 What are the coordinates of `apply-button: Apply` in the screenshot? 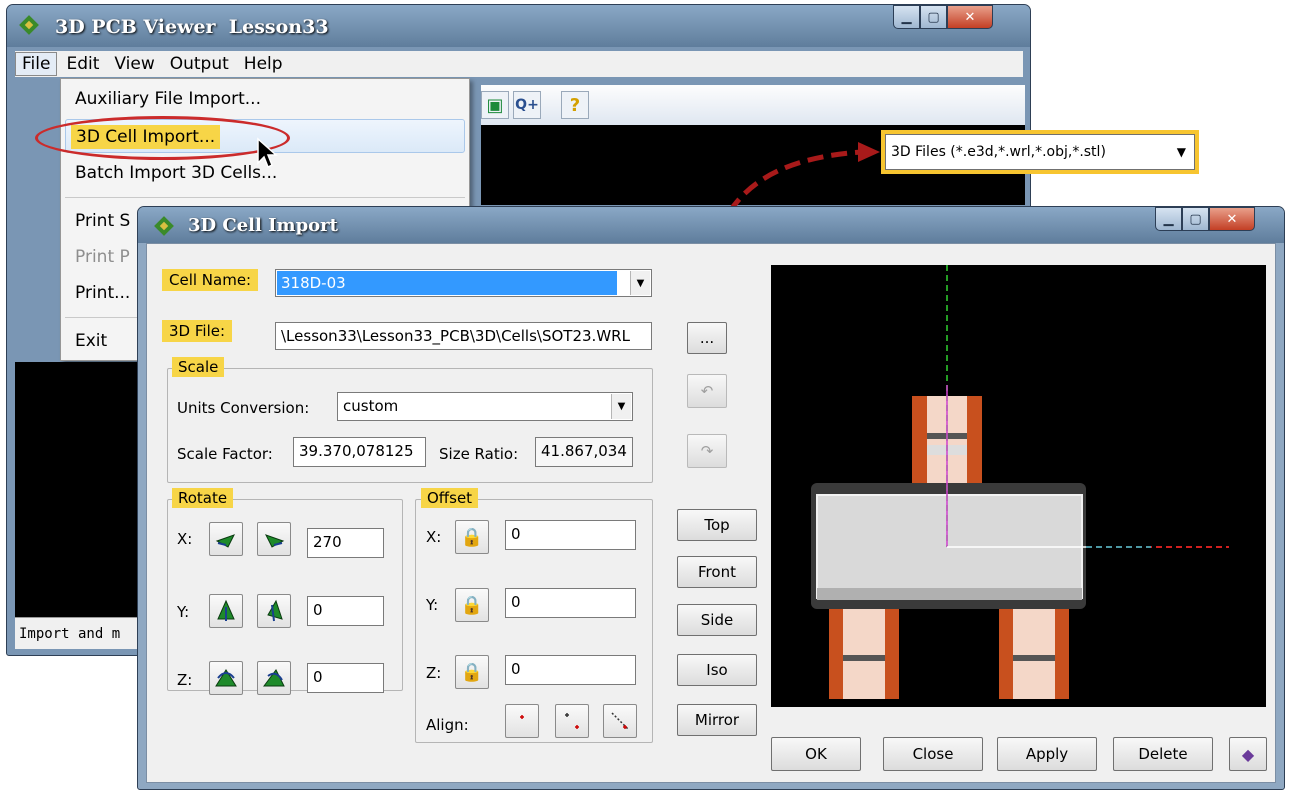 It's located at (1047, 754).